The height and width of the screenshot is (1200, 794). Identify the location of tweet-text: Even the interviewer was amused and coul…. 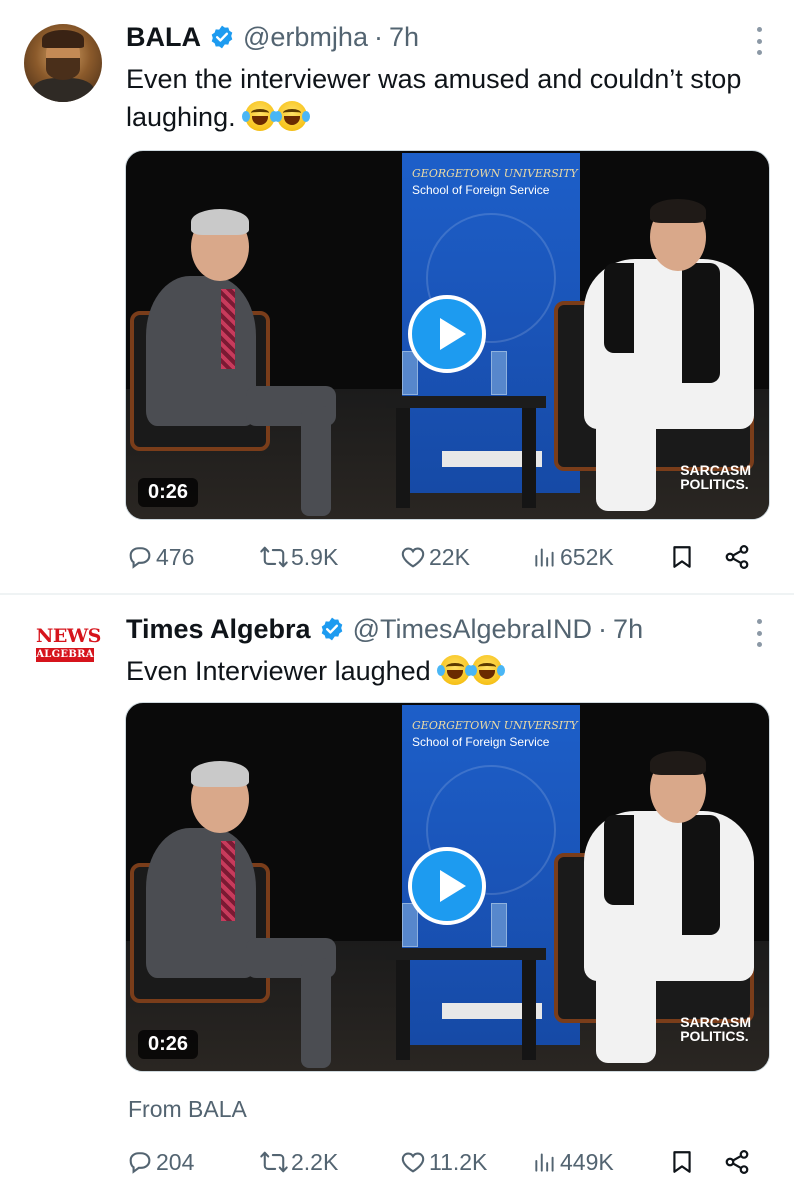
(451, 98).